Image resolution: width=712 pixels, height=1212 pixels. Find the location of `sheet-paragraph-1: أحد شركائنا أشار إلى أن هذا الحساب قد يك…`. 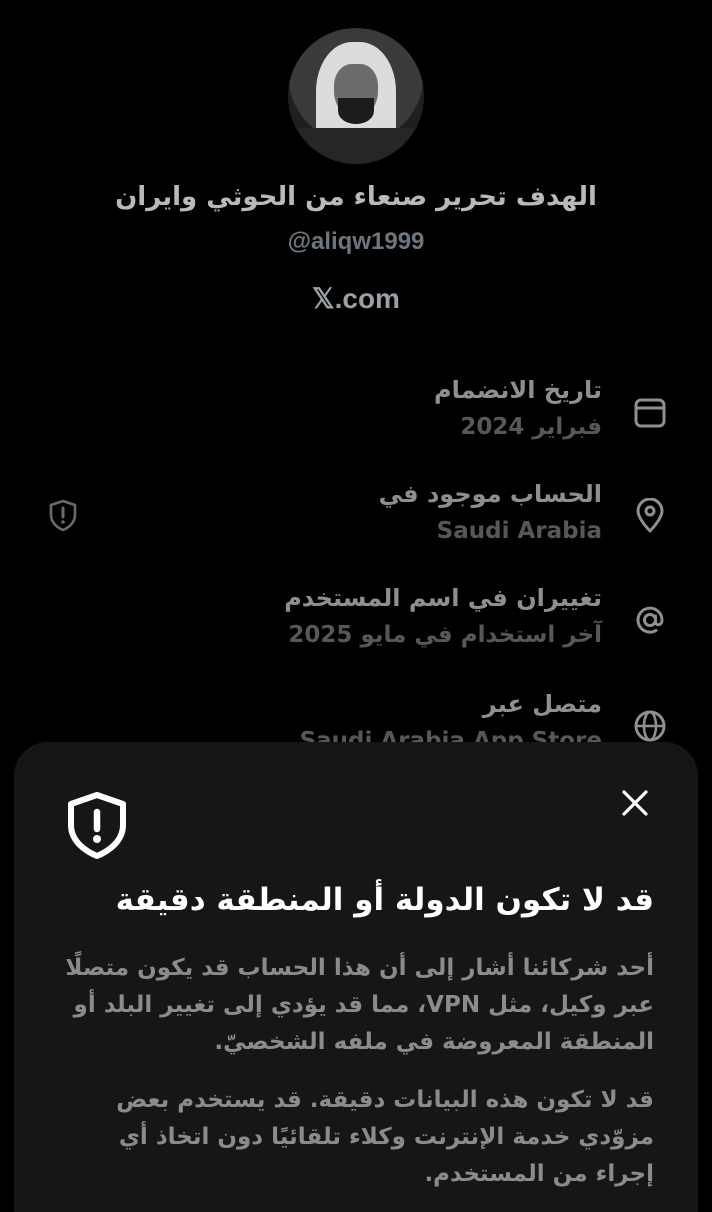

sheet-paragraph-1: أحد شركائنا أشار إلى أن هذا الحساب قد يك… is located at coordinates (359, 1005).